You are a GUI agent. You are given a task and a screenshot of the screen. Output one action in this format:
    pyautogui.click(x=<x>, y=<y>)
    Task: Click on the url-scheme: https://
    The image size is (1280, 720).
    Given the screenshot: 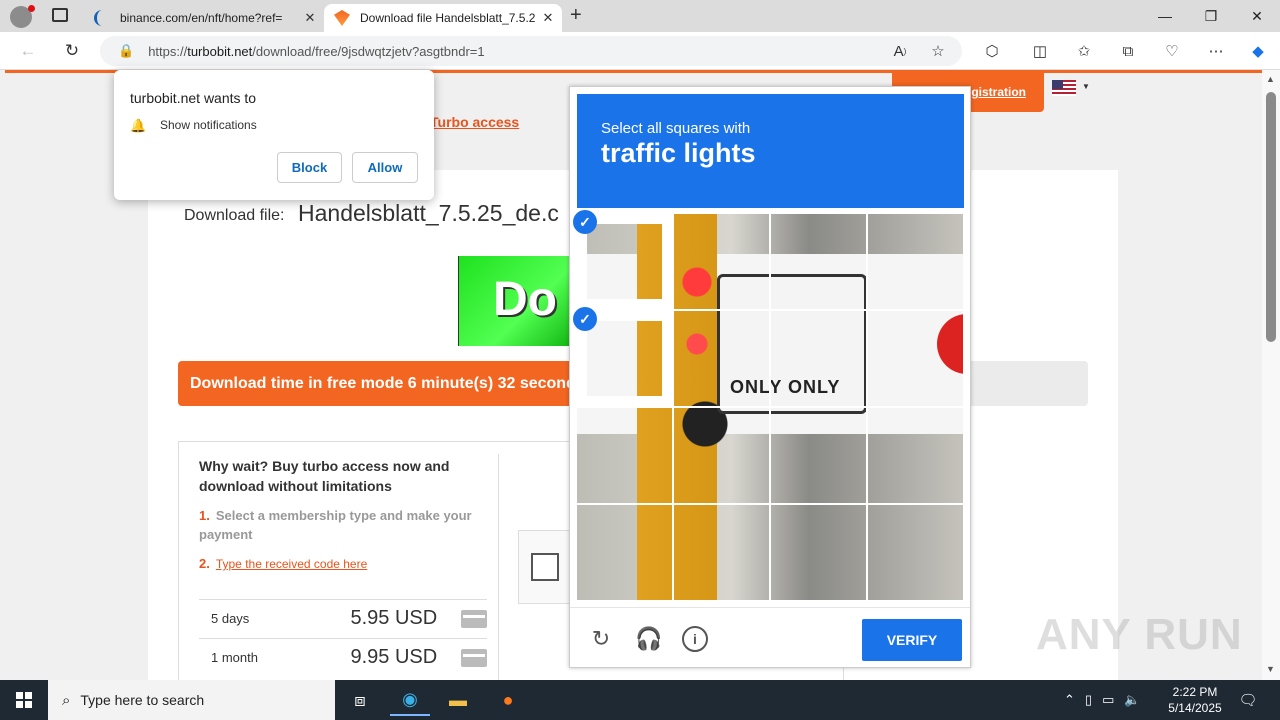 What is the action you would take?
    pyautogui.click(x=168, y=51)
    